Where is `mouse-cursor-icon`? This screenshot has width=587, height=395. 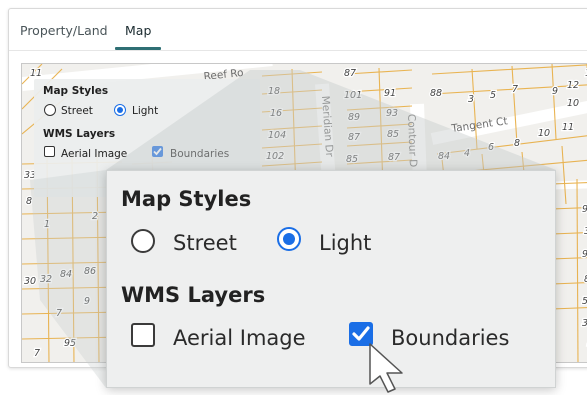
mouse-cursor-icon is located at coordinates (386, 368).